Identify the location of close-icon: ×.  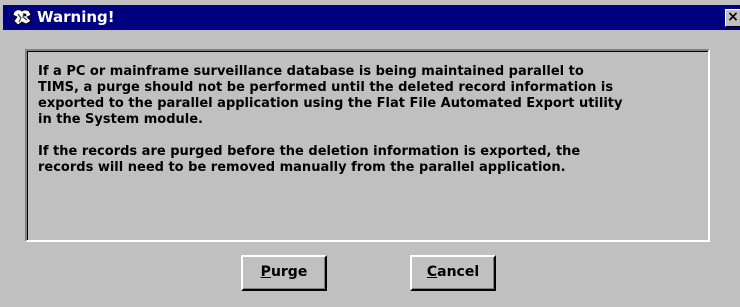
(733, 17).